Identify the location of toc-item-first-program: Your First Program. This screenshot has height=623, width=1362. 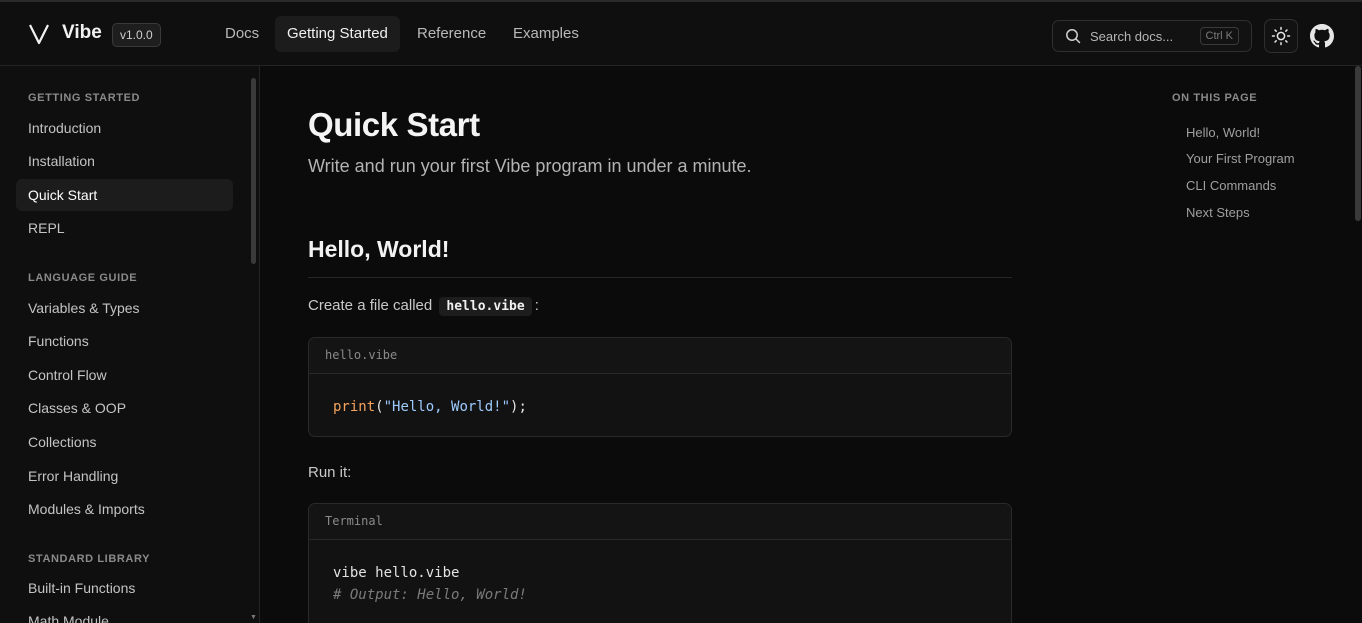
(1240, 158).